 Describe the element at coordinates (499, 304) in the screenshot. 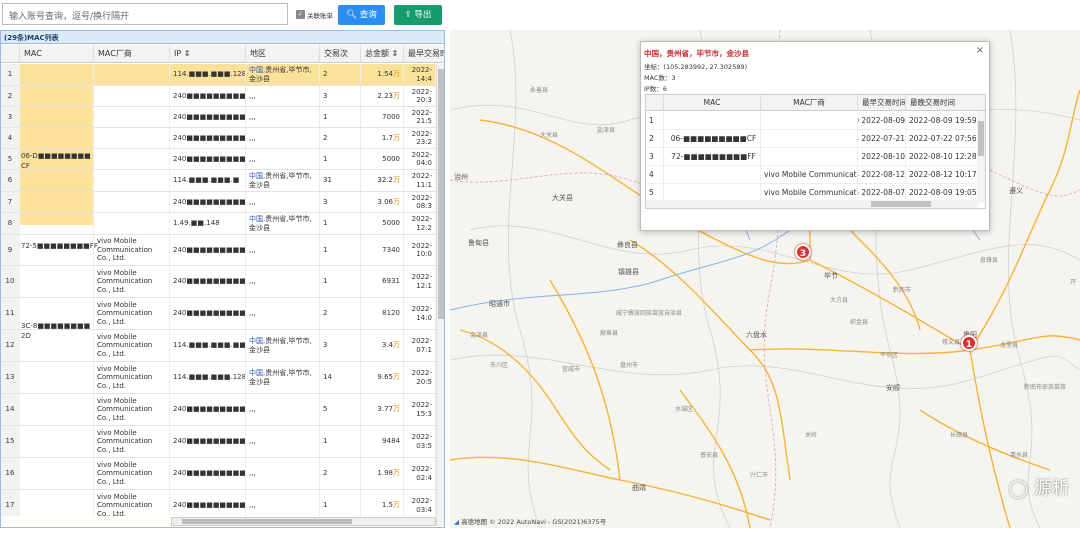

I see `place-label: 昭通市` at that location.